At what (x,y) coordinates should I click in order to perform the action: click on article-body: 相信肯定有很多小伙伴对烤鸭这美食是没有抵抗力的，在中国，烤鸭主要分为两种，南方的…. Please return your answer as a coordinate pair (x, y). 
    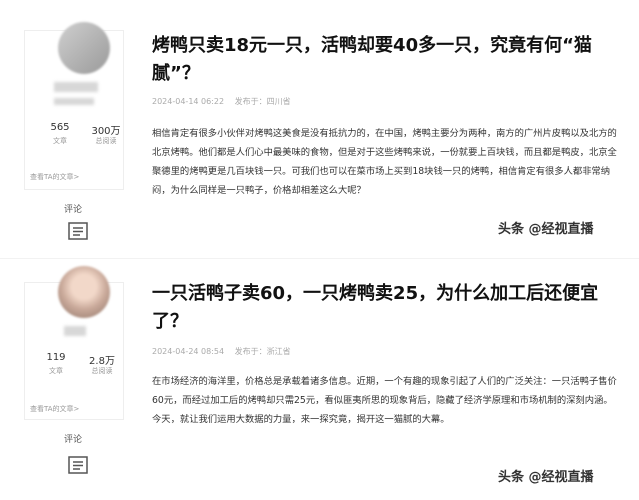
    Looking at the image, I should click on (384, 162).